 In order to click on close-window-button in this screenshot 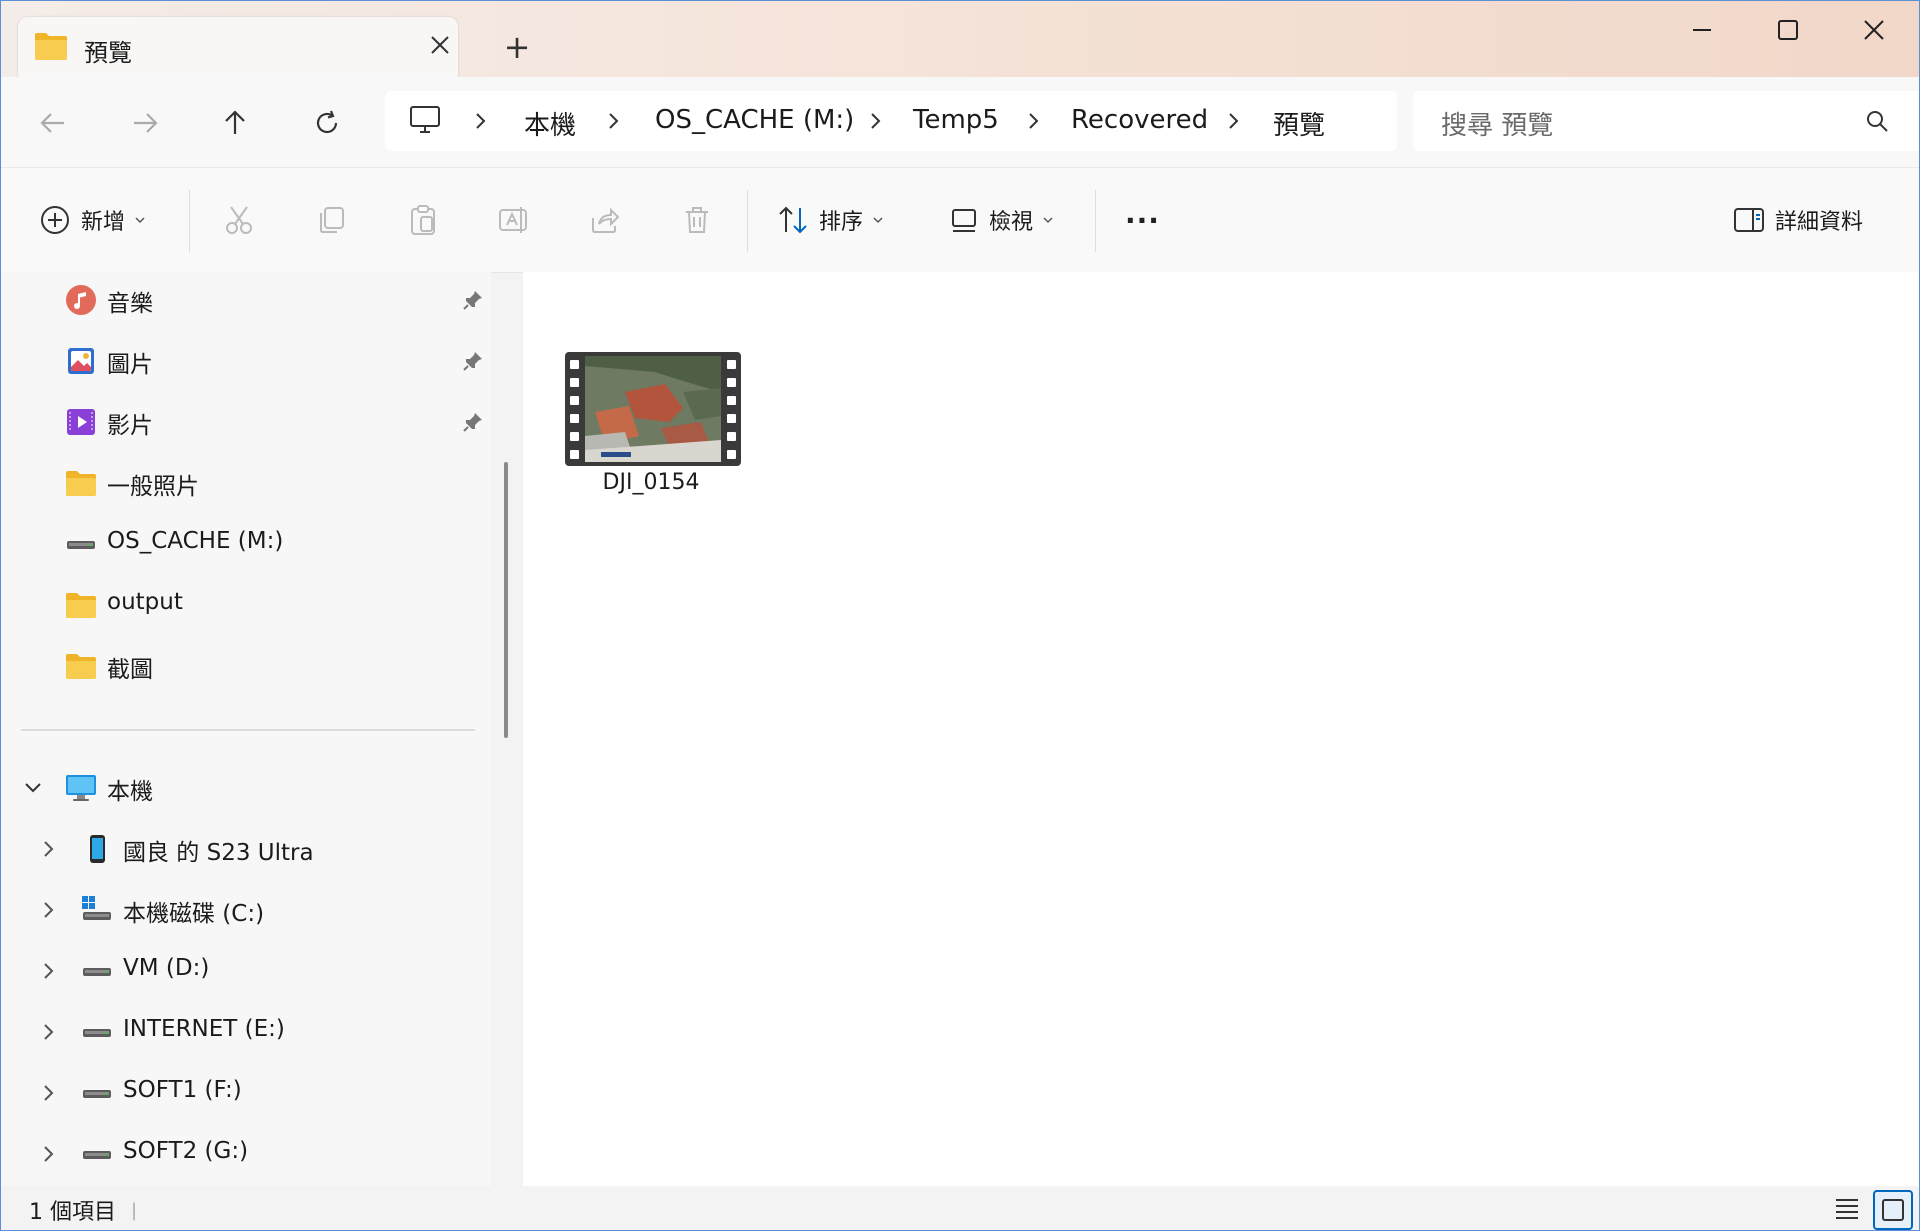, I will do `click(1874, 30)`.